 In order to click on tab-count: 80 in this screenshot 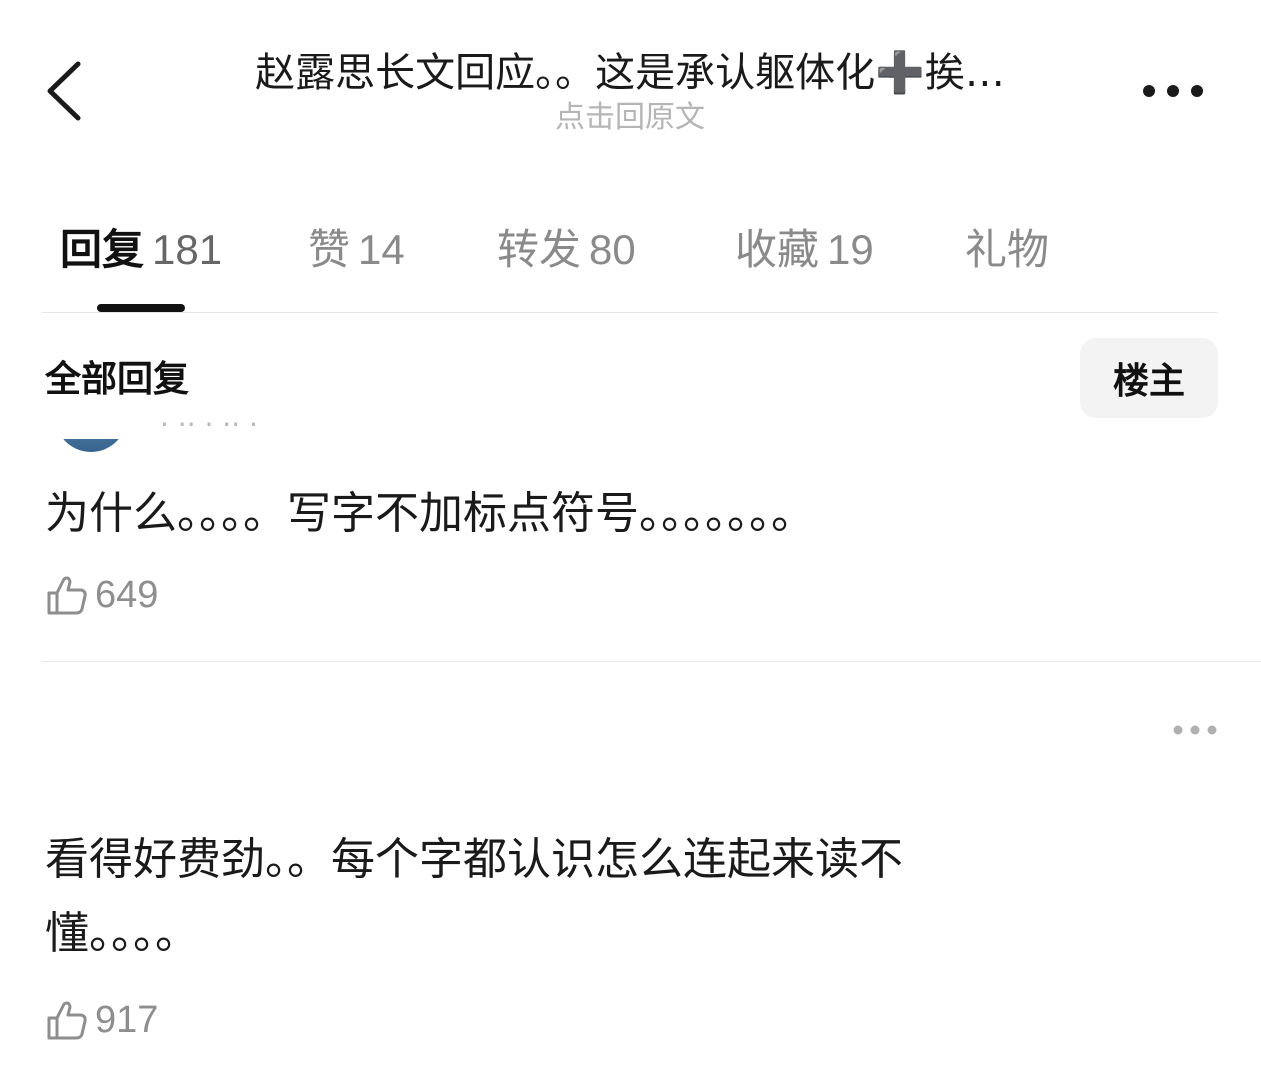, I will do `click(612, 249)`.